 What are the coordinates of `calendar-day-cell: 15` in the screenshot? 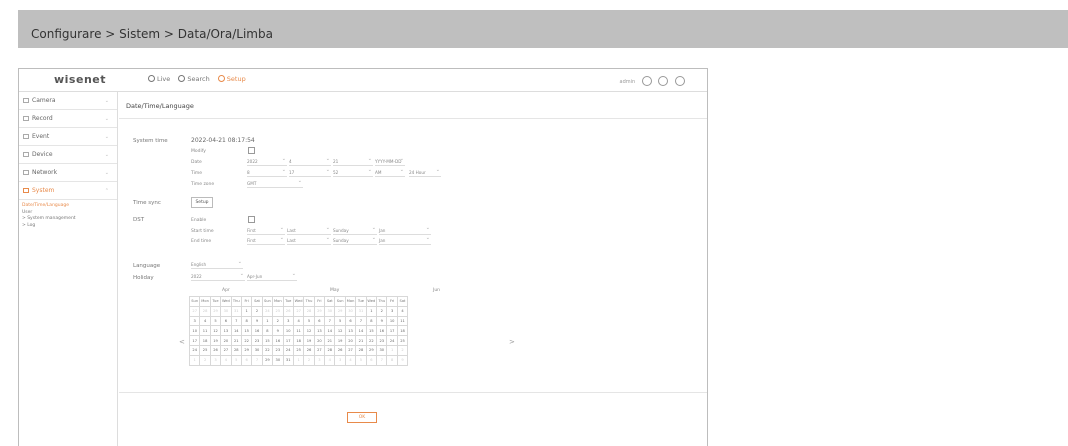 It's located at (246, 331).